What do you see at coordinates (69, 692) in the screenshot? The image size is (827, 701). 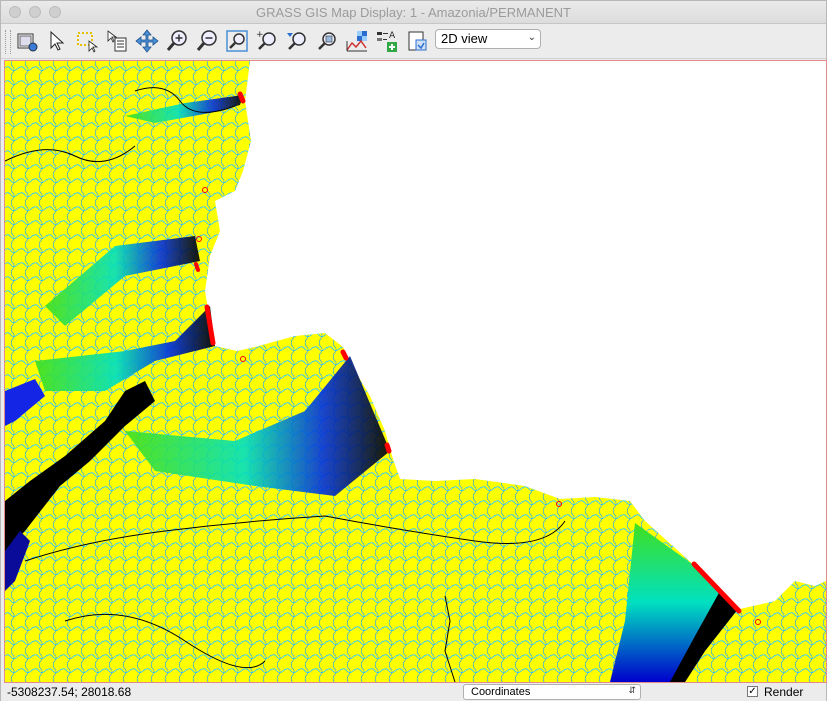 I see `coordinates-readout: -5308237.54; 28018.68` at bounding box center [69, 692].